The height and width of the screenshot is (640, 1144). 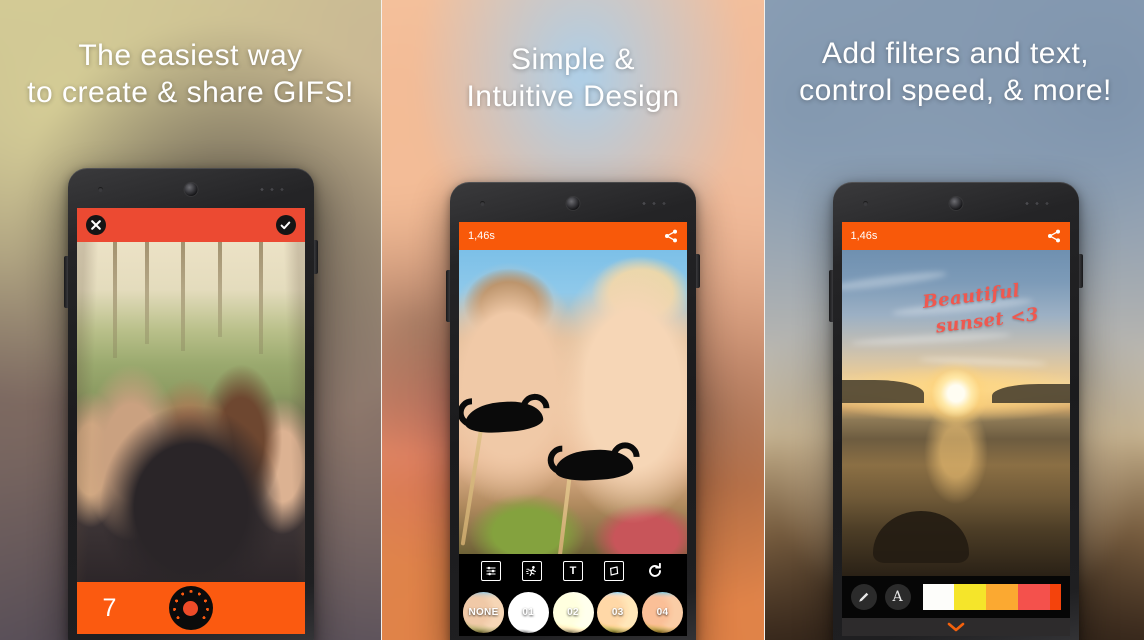 I want to click on filter-thumb-02: 02, so click(x=573, y=612).